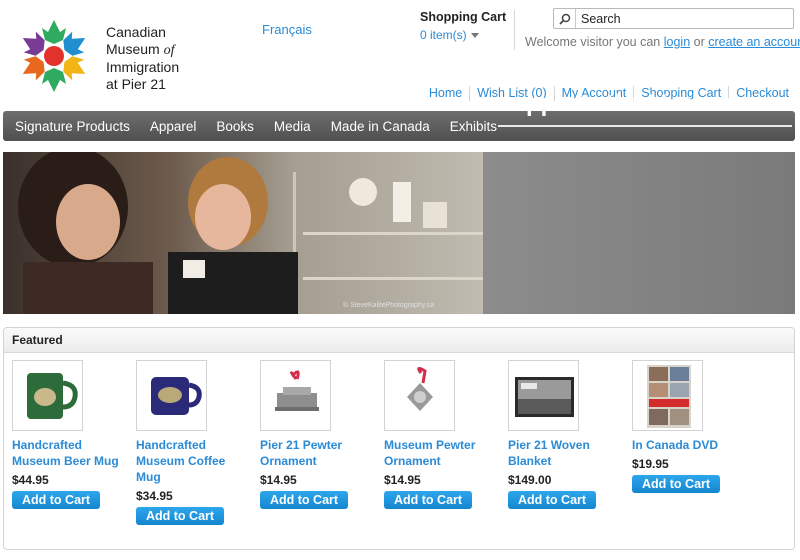 The height and width of the screenshot is (560, 800). Describe the element at coordinates (72, 126) in the screenshot. I see `nav-signature-products: Signature Products` at that location.